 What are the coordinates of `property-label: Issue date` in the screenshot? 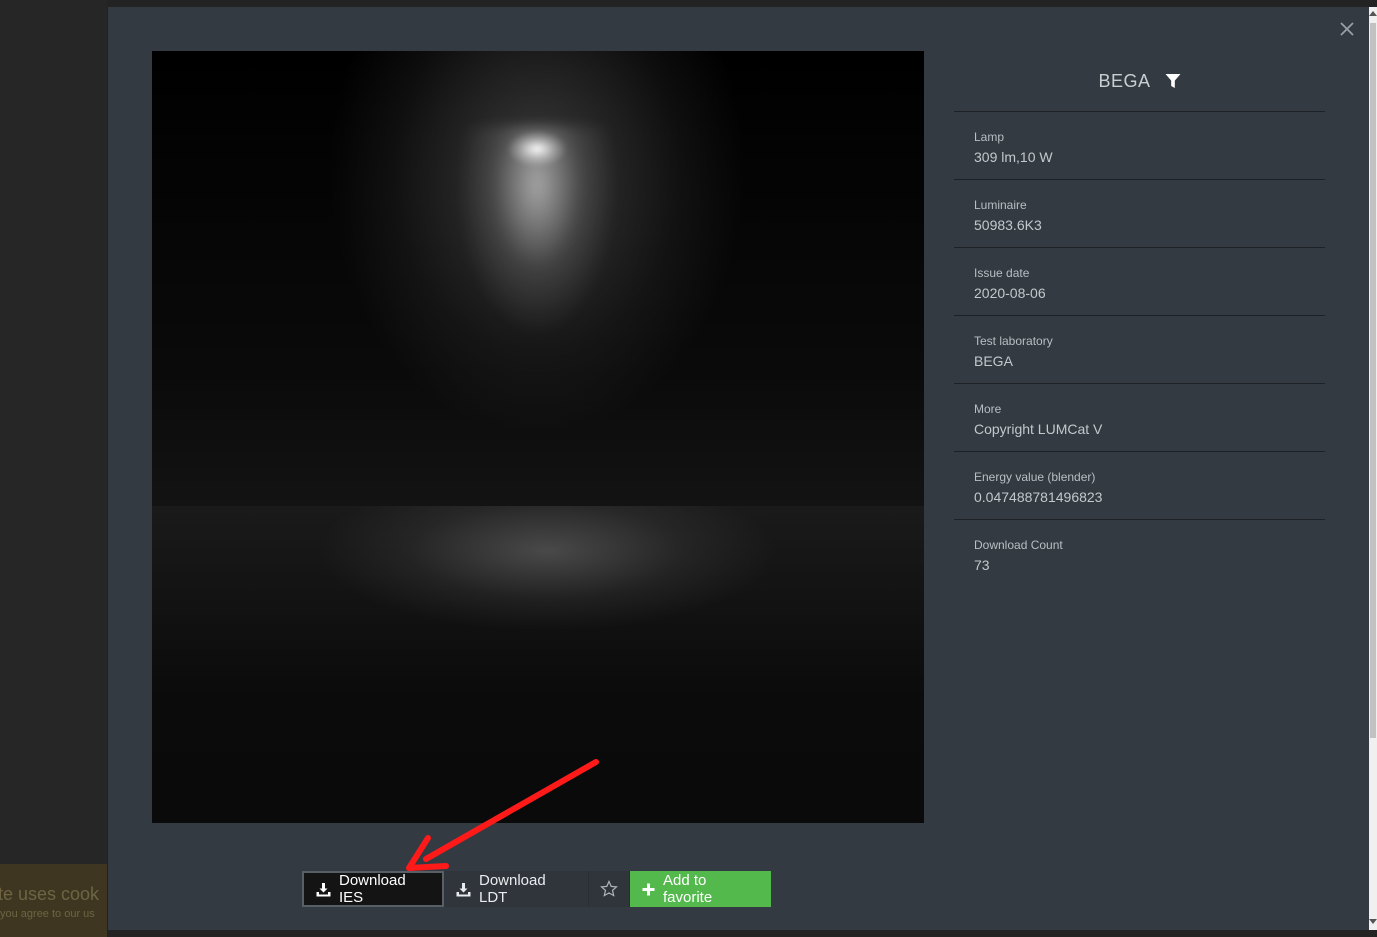 It's located at (1002, 273).